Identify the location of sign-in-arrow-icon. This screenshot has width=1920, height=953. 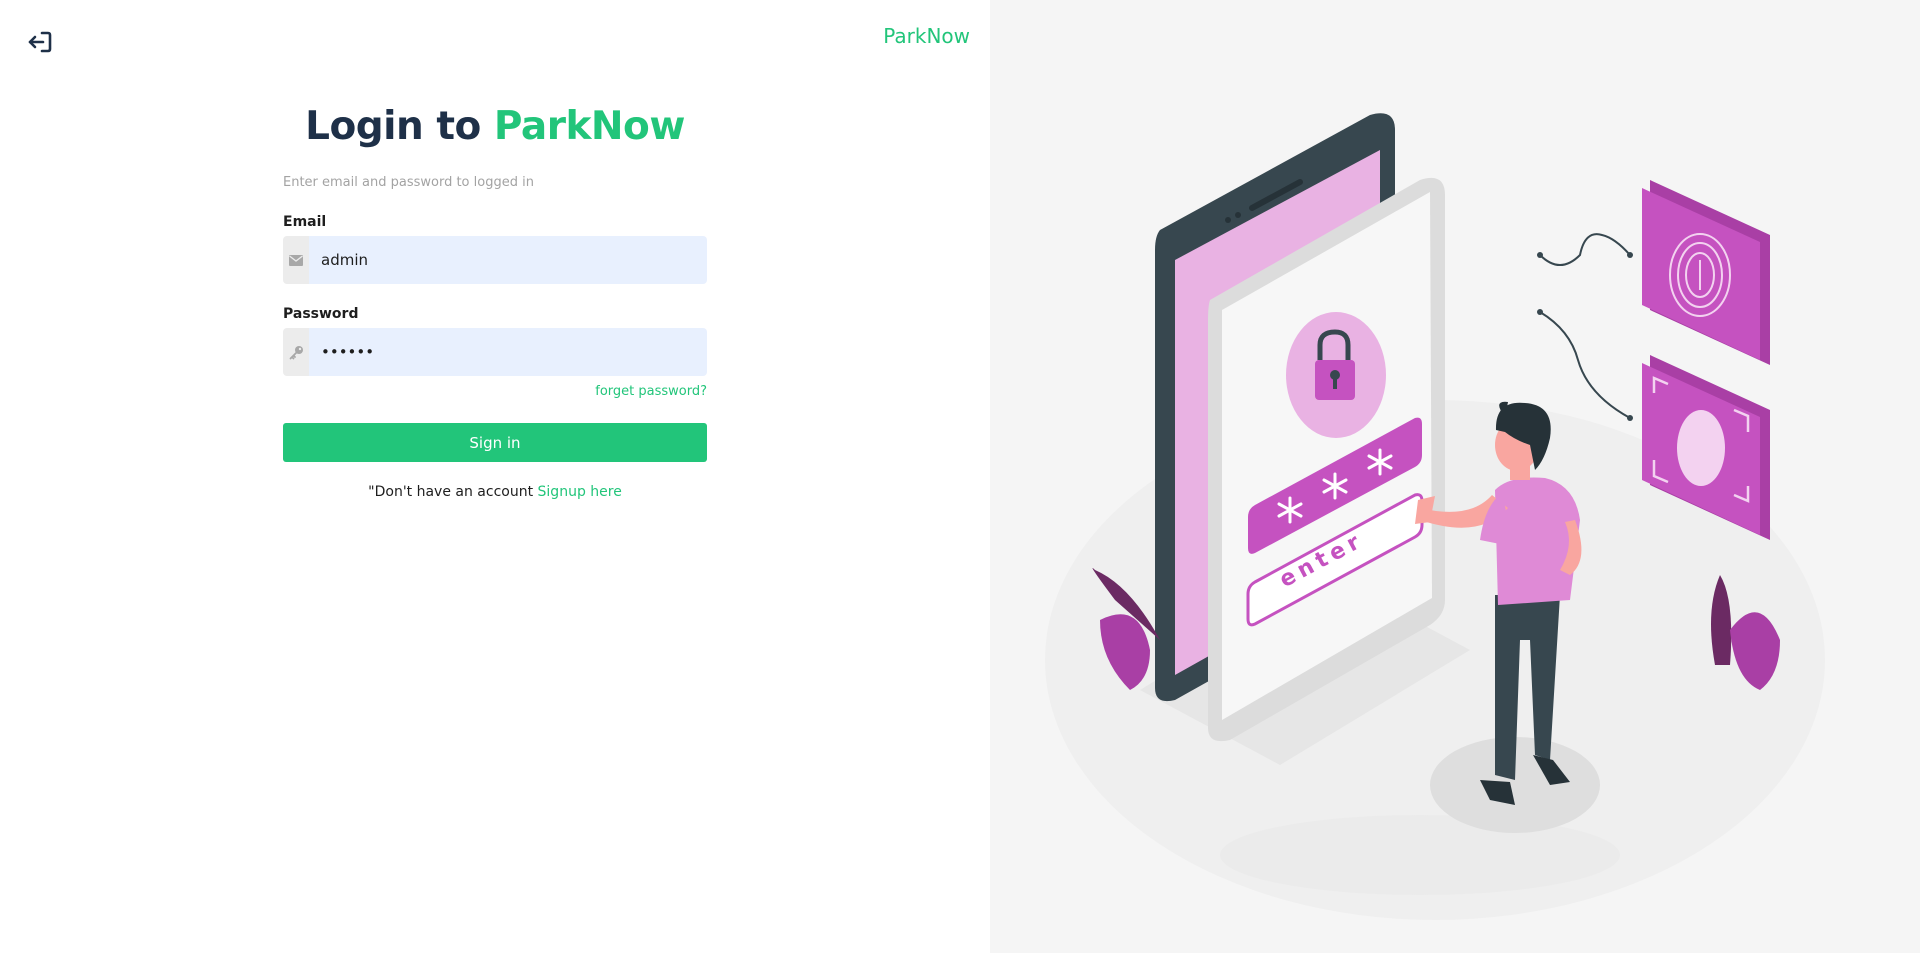
(40, 42).